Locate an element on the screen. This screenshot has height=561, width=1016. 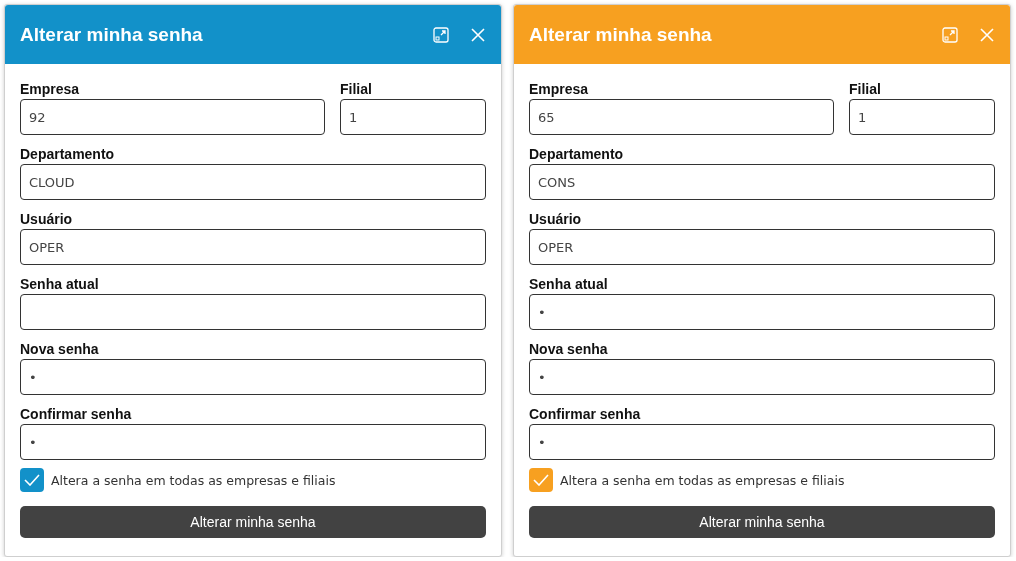
input-field: CLOUD is located at coordinates (253, 182).